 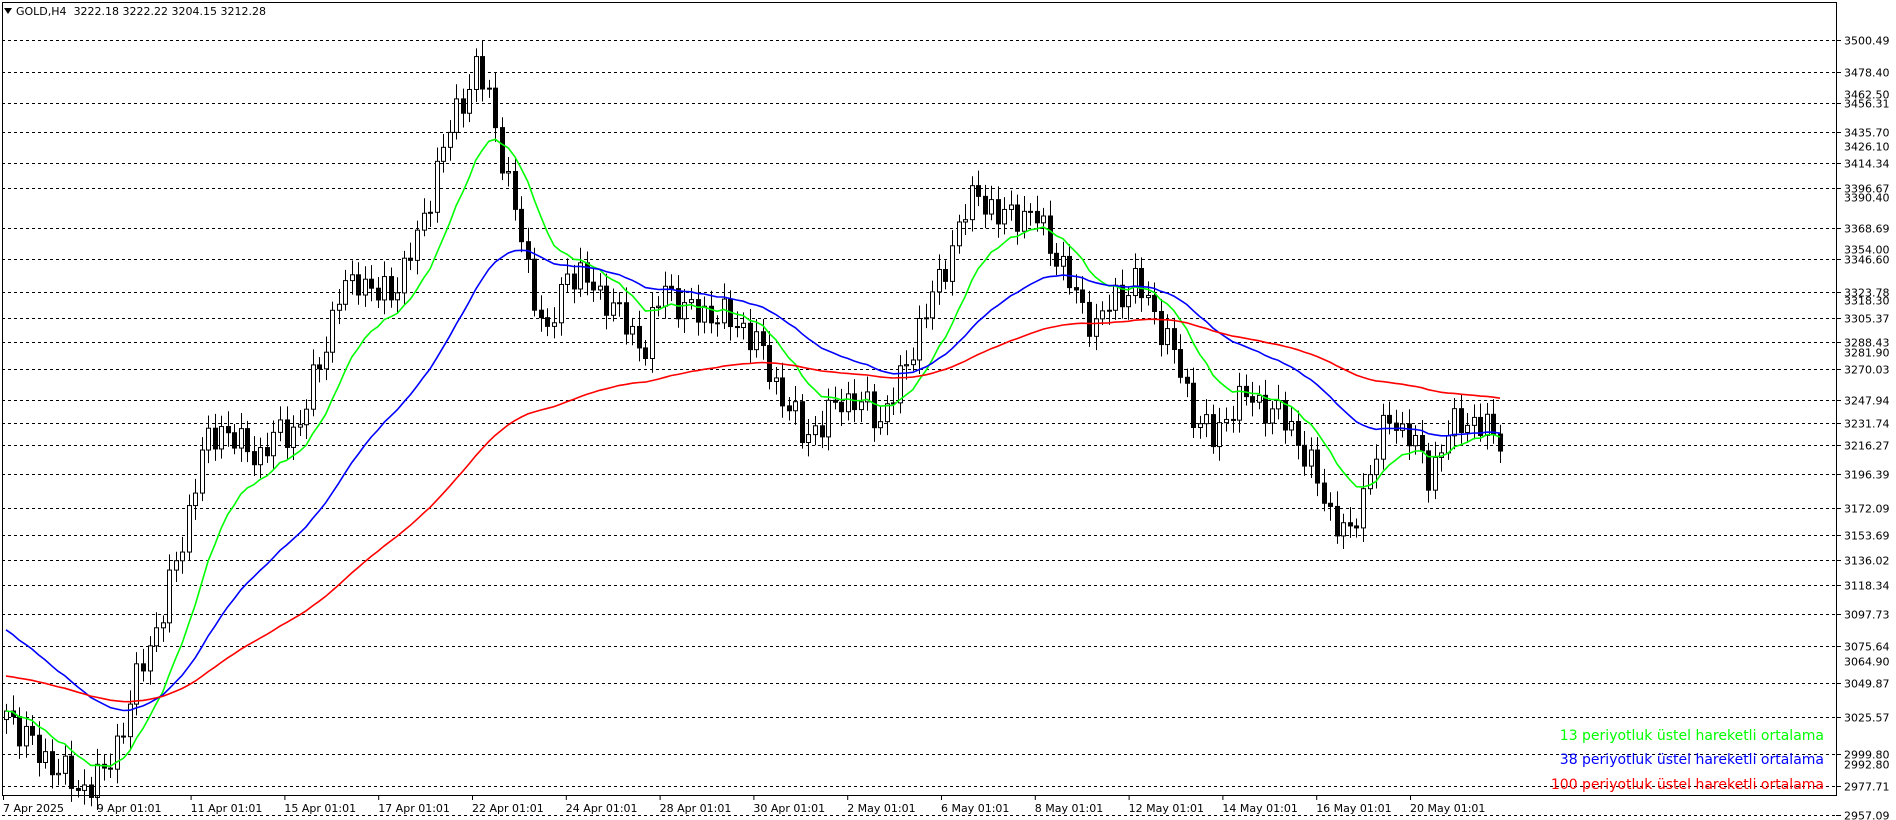 What do you see at coordinates (320, 808) in the screenshot?
I see `time-label: 15 Apr 01:01` at bounding box center [320, 808].